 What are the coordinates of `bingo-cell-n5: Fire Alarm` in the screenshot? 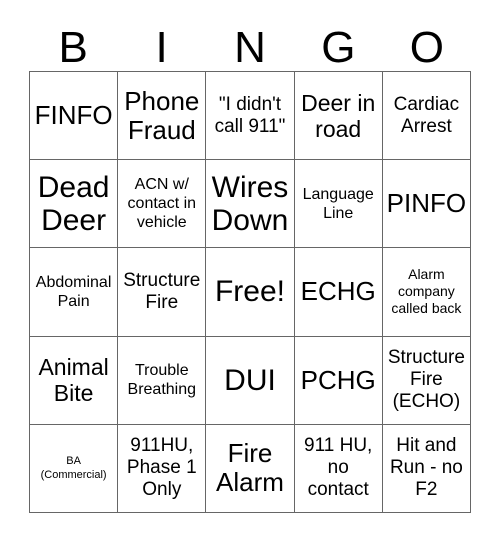 It's located at (250, 468).